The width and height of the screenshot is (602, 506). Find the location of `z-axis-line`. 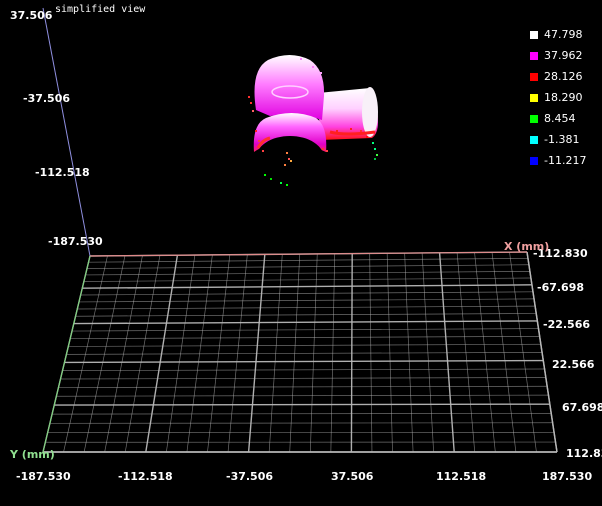

z-axis-line is located at coordinates (66, 132).